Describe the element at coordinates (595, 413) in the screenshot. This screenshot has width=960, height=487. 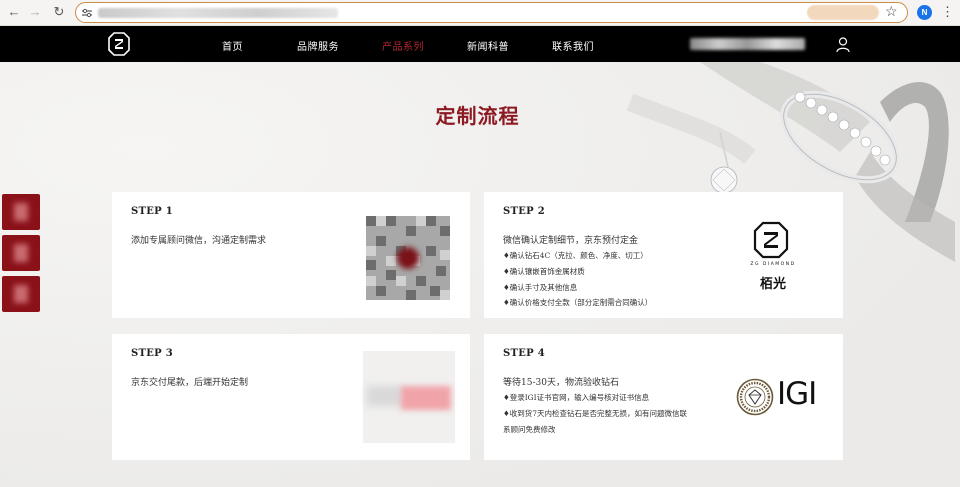
I see `step-bullet: ♦收到货7天内检查钻石是否完整无损，如有问题微信联` at that location.